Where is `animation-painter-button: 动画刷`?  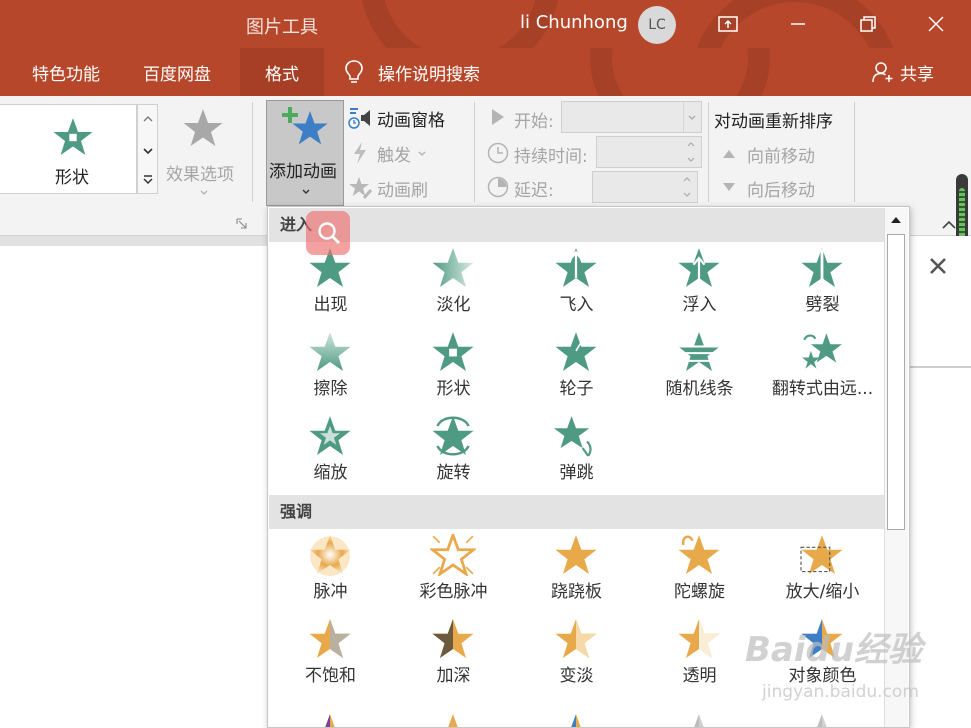
animation-painter-button: 动画刷 is located at coordinates (408, 188).